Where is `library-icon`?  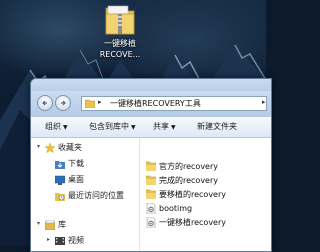 library-icon is located at coordinates (50, 225).